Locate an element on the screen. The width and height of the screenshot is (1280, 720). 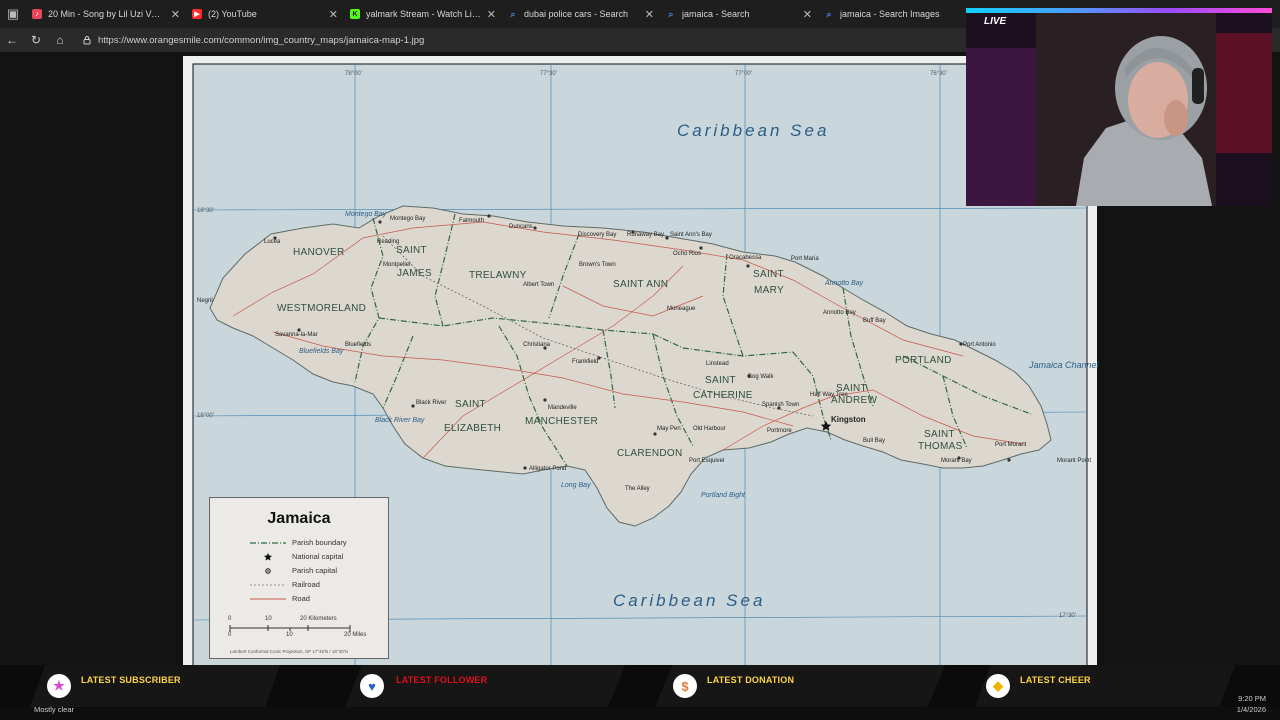
taskbar is located at coordinates (640, 713).